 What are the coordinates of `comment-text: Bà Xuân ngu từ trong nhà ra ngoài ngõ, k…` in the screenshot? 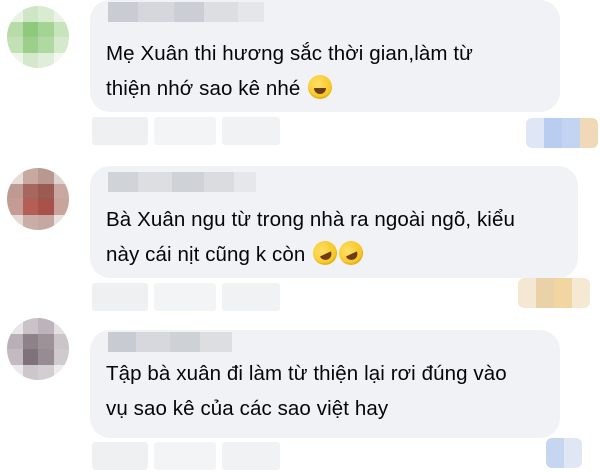 It's located at (333, 237).